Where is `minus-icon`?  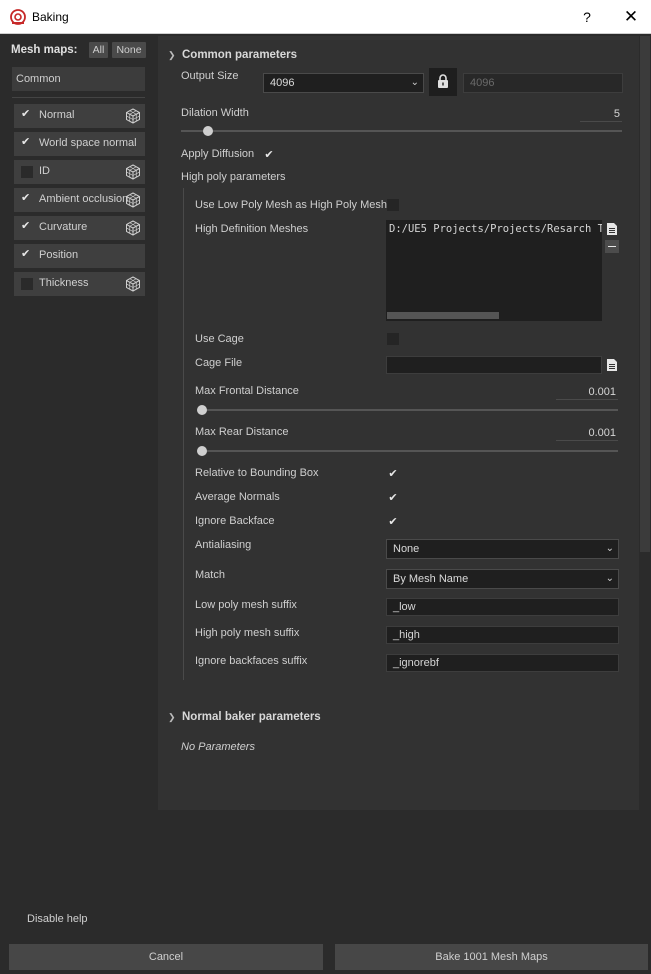 minus-icon is located at coordinates (612, 246).